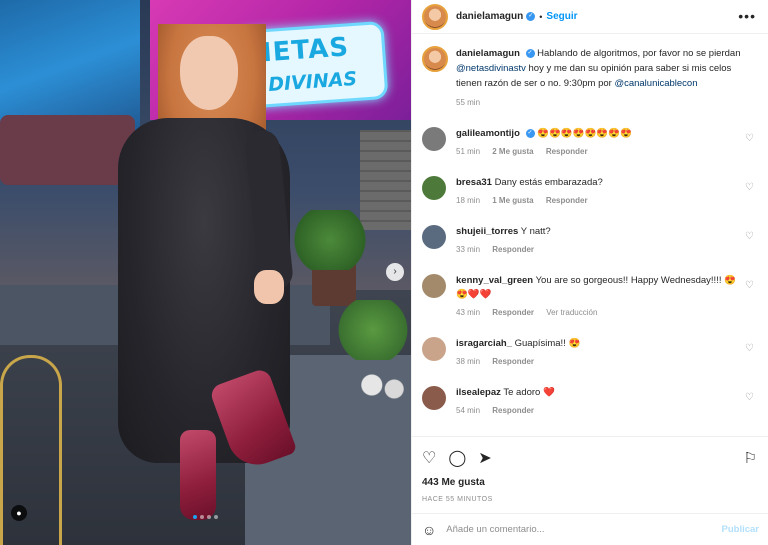 The width and height of the screenshot is (768, 545). What do you see at coordinates (269, 287) in the screenshot?
I see `woman-hand` at bounding box center [269, 287].